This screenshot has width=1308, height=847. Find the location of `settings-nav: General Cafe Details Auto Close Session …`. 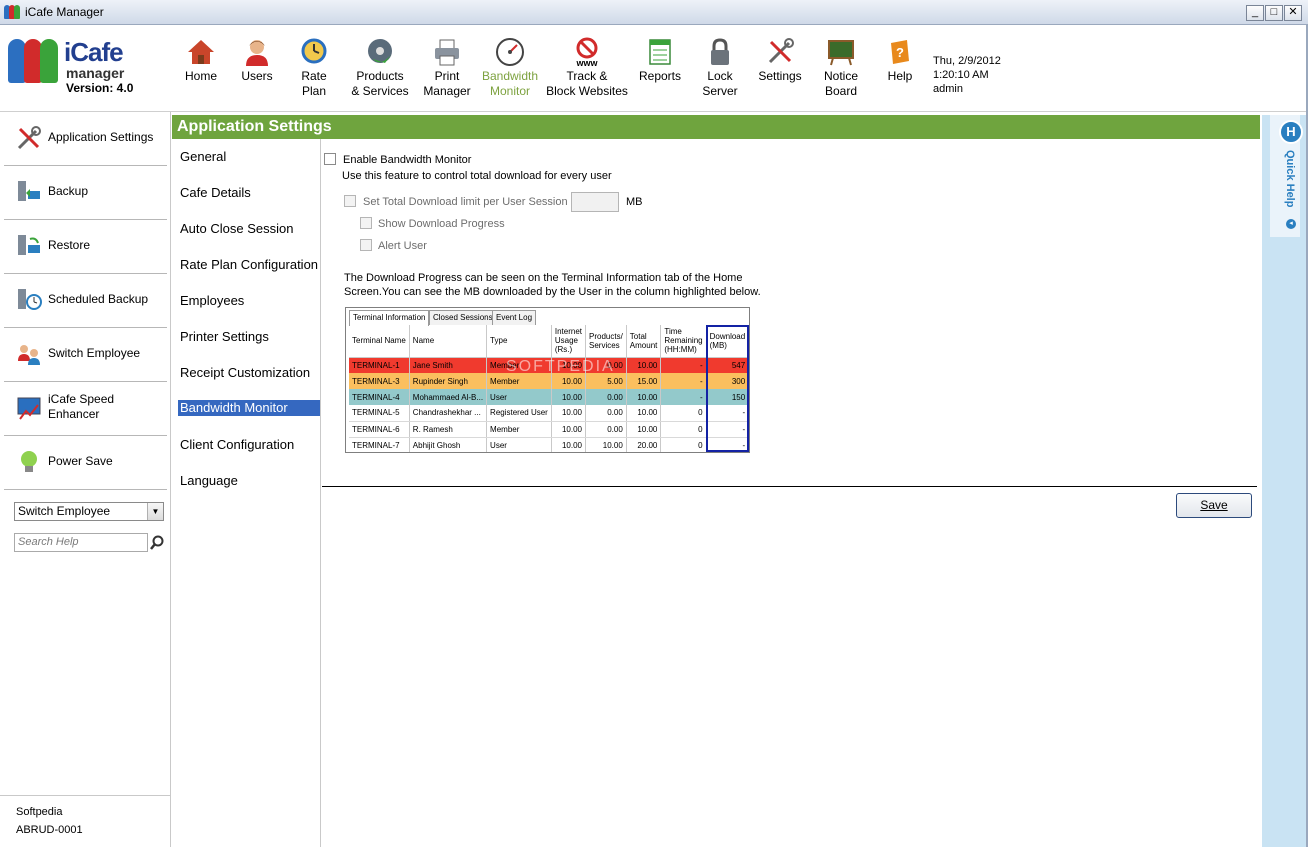

settings-nav: General Cafe Details Auto Close Session … is located at coordinates (246, 493).